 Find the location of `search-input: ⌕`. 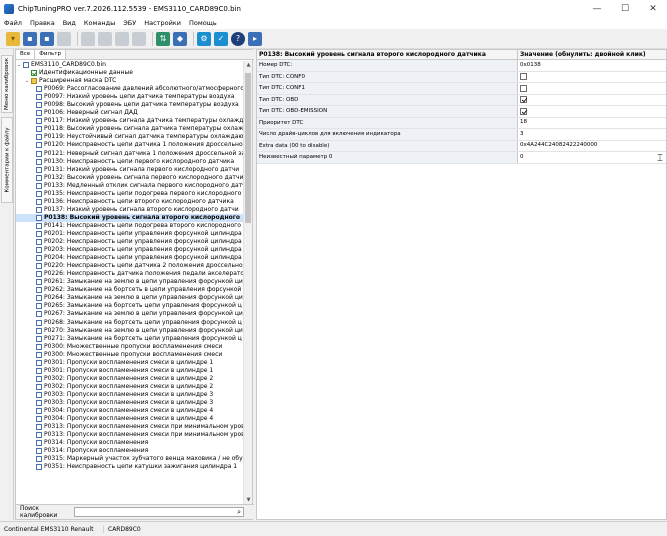

search-input: ⌕ is located at coordinates (159, 512).